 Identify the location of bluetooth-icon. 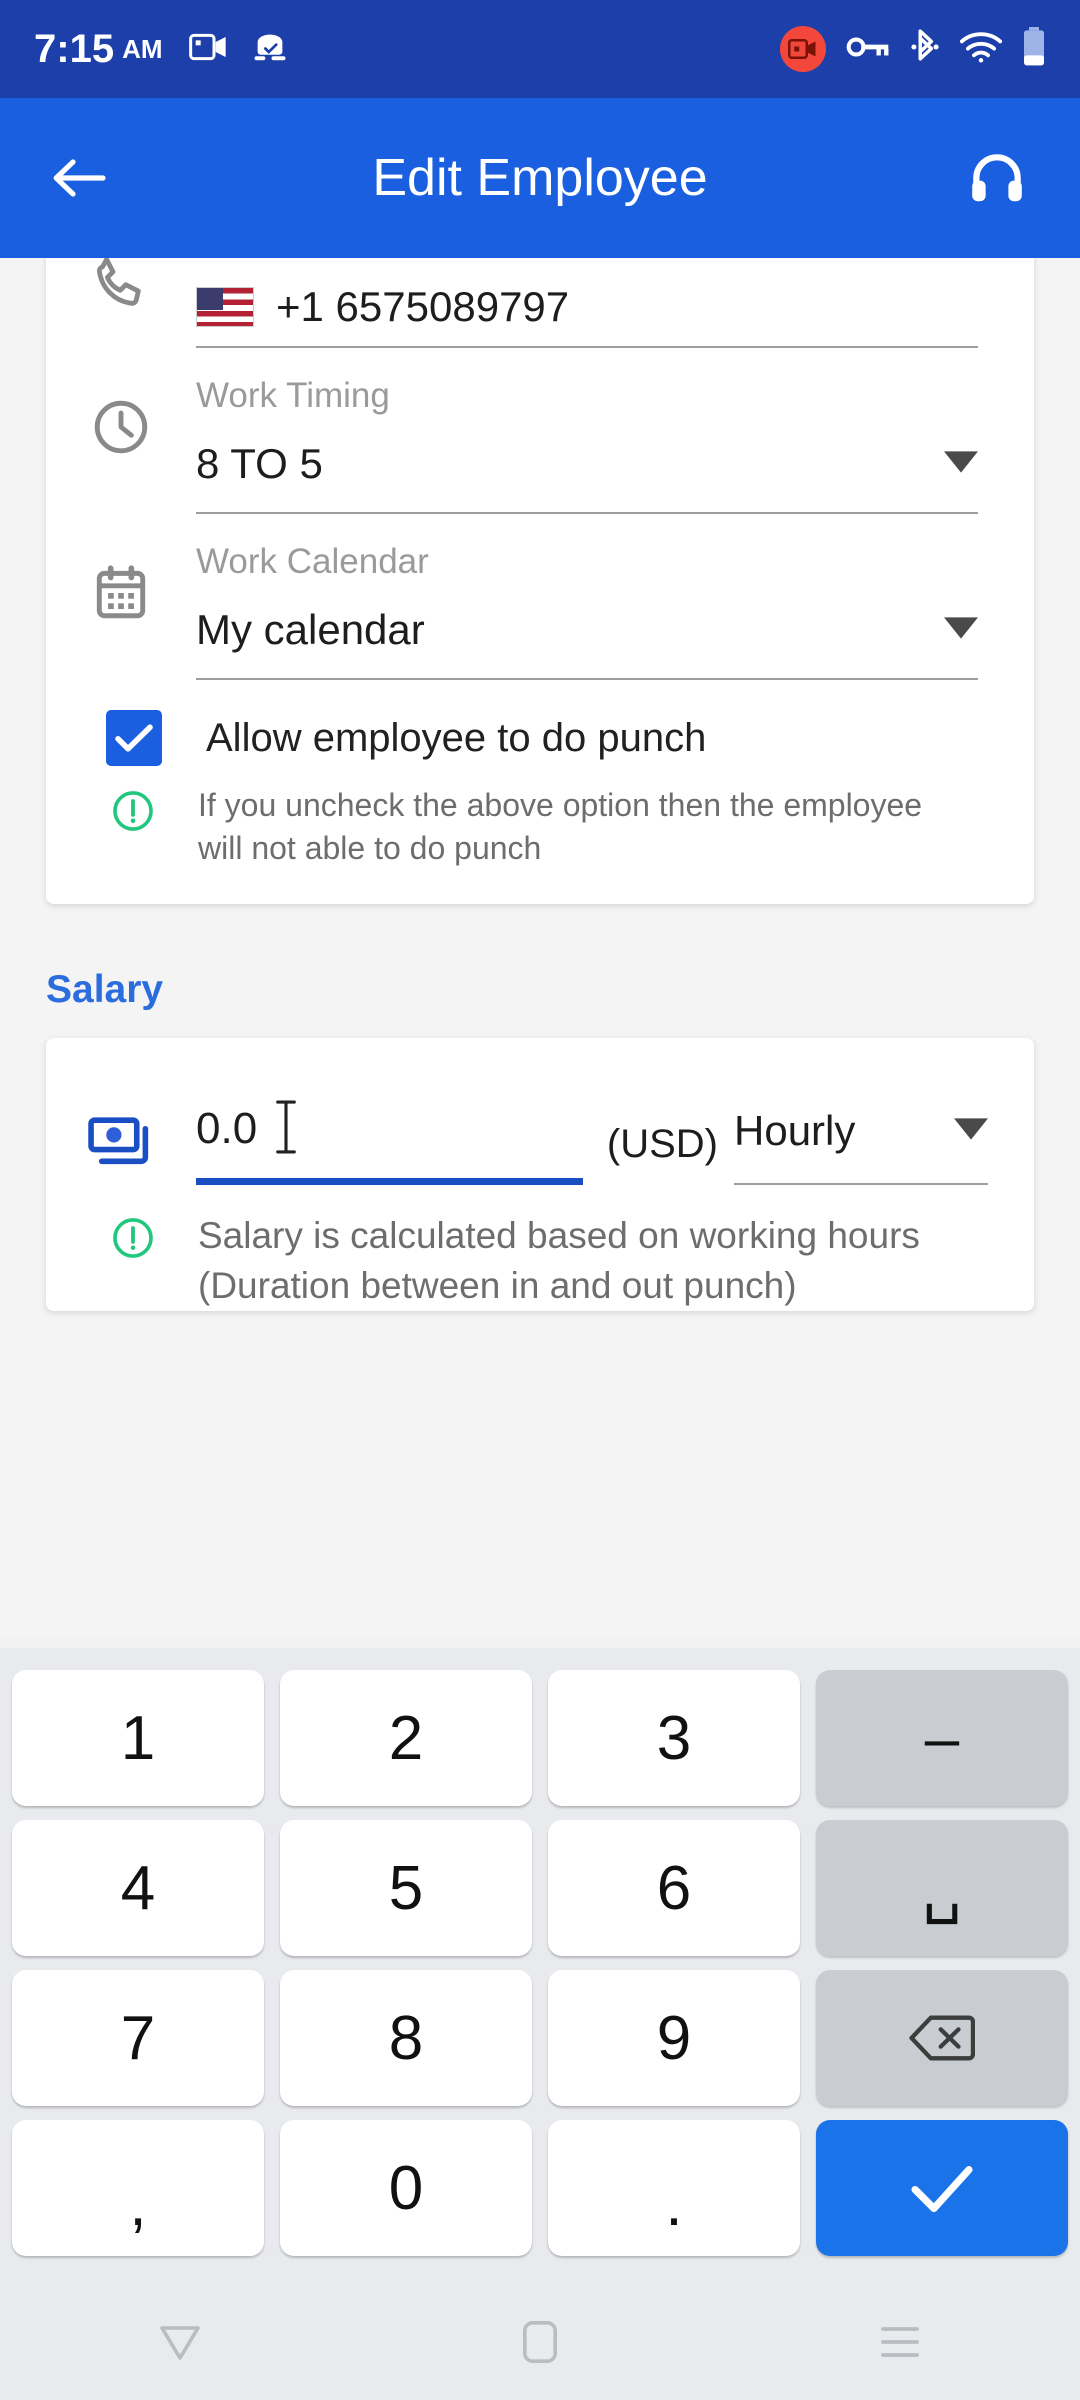
(925, 49).